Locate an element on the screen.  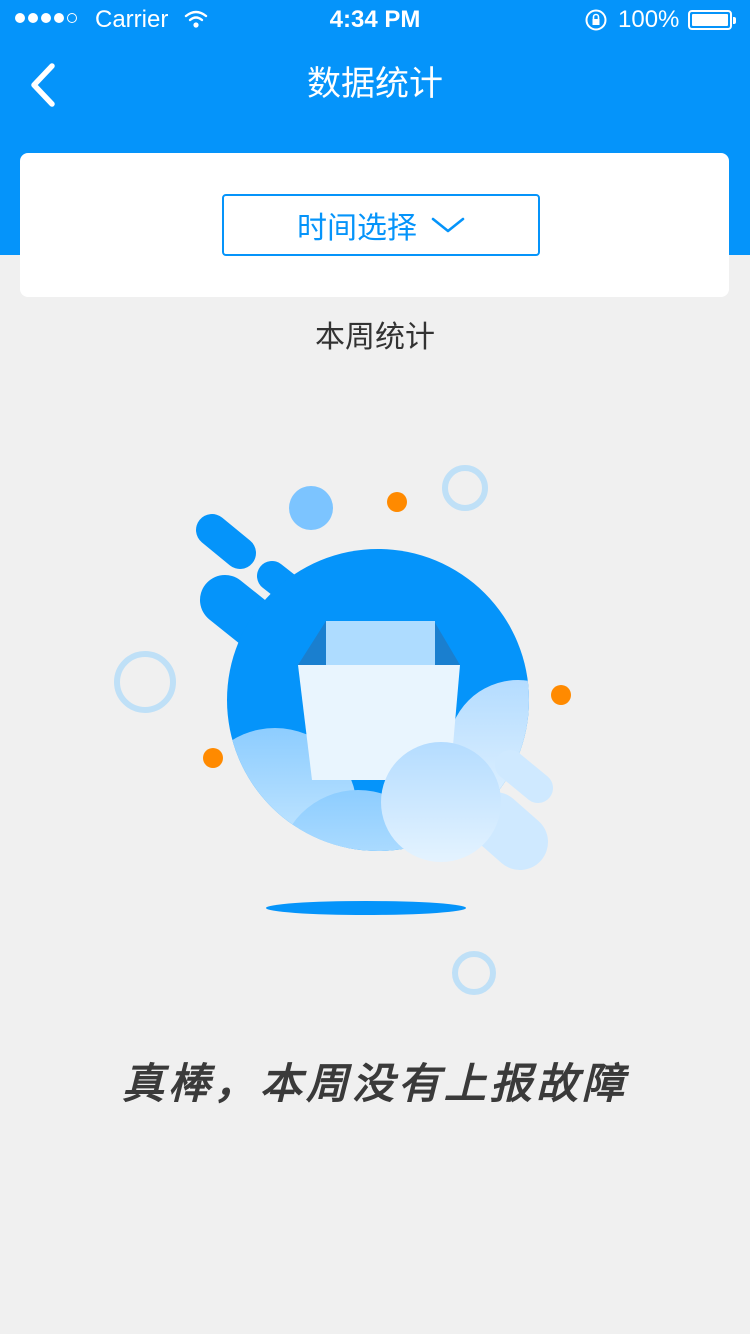
filter-card: 时间选择 is located at coordinates (374, 225).